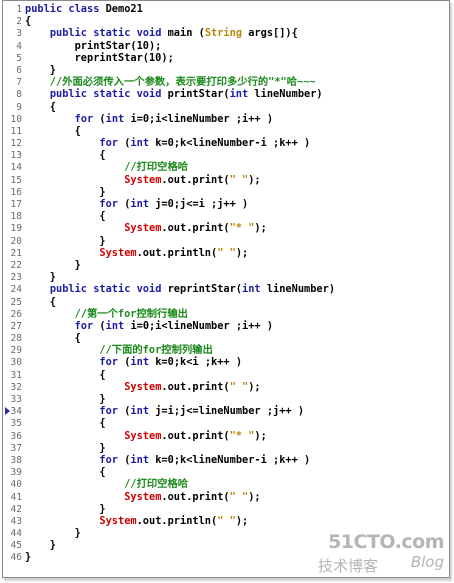 The image size is (454, 583). Describe the element at coordinates (7, 411) in the screenshot. I see `bookmark-arrow-icon` at that location.